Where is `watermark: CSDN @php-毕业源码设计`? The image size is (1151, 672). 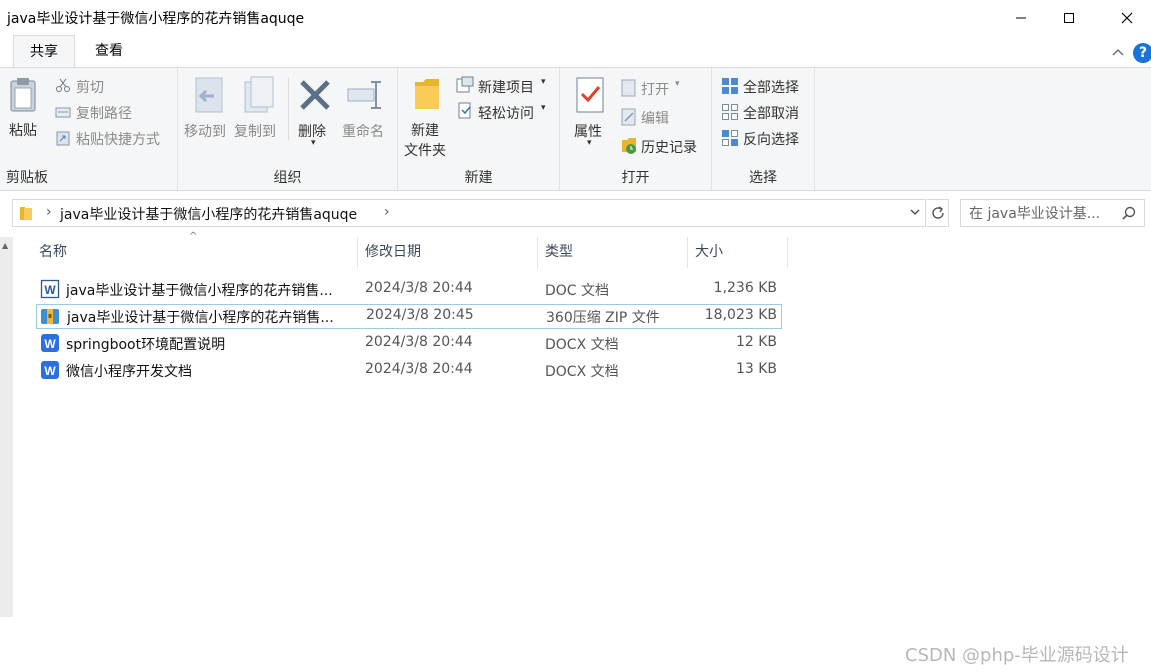 watermark: CSDN @php-毕业源码设计 is located at coordinates (1017, 655).